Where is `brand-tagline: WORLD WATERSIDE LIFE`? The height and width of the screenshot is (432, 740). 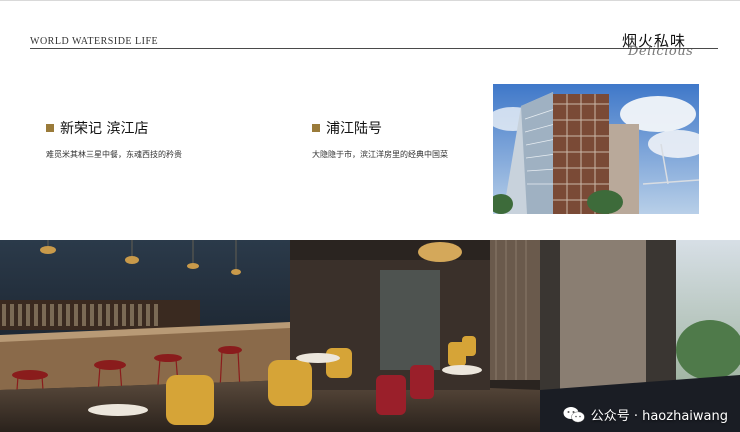 brand-tagline: WORLD WATERSIDE LIFE is located at coordinates (94, 41).